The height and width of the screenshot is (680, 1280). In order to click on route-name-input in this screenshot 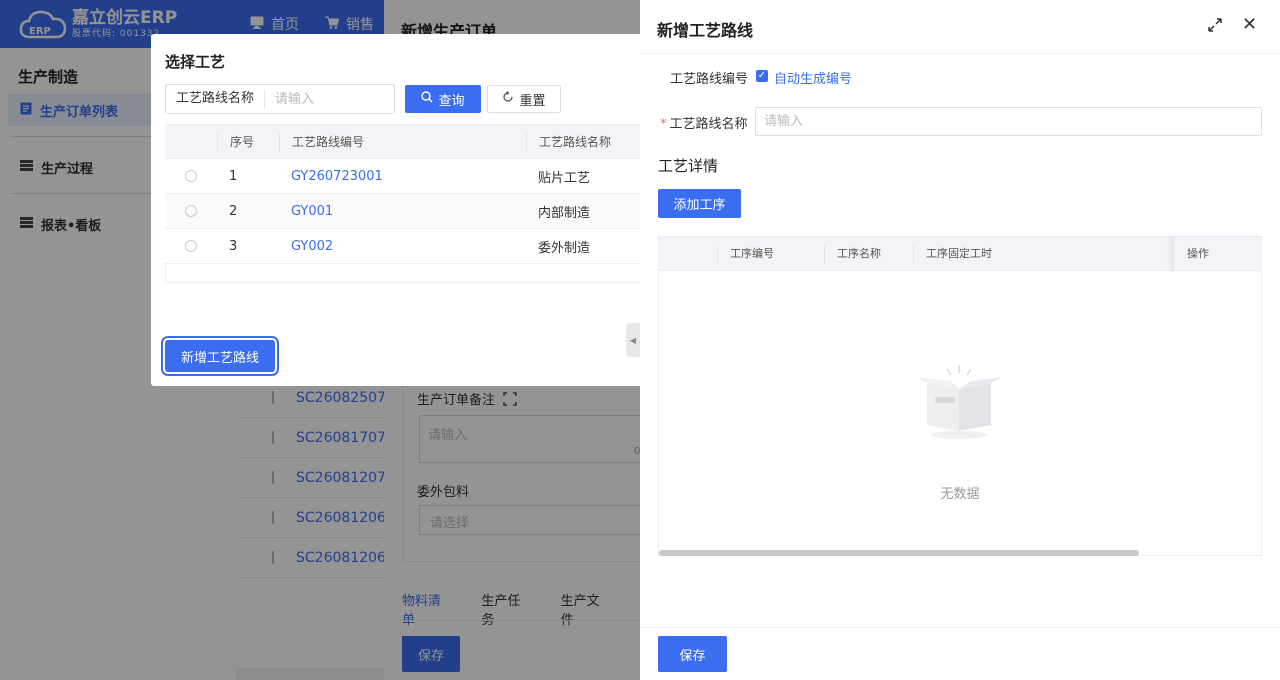, I will do `click(1008, 121)`.